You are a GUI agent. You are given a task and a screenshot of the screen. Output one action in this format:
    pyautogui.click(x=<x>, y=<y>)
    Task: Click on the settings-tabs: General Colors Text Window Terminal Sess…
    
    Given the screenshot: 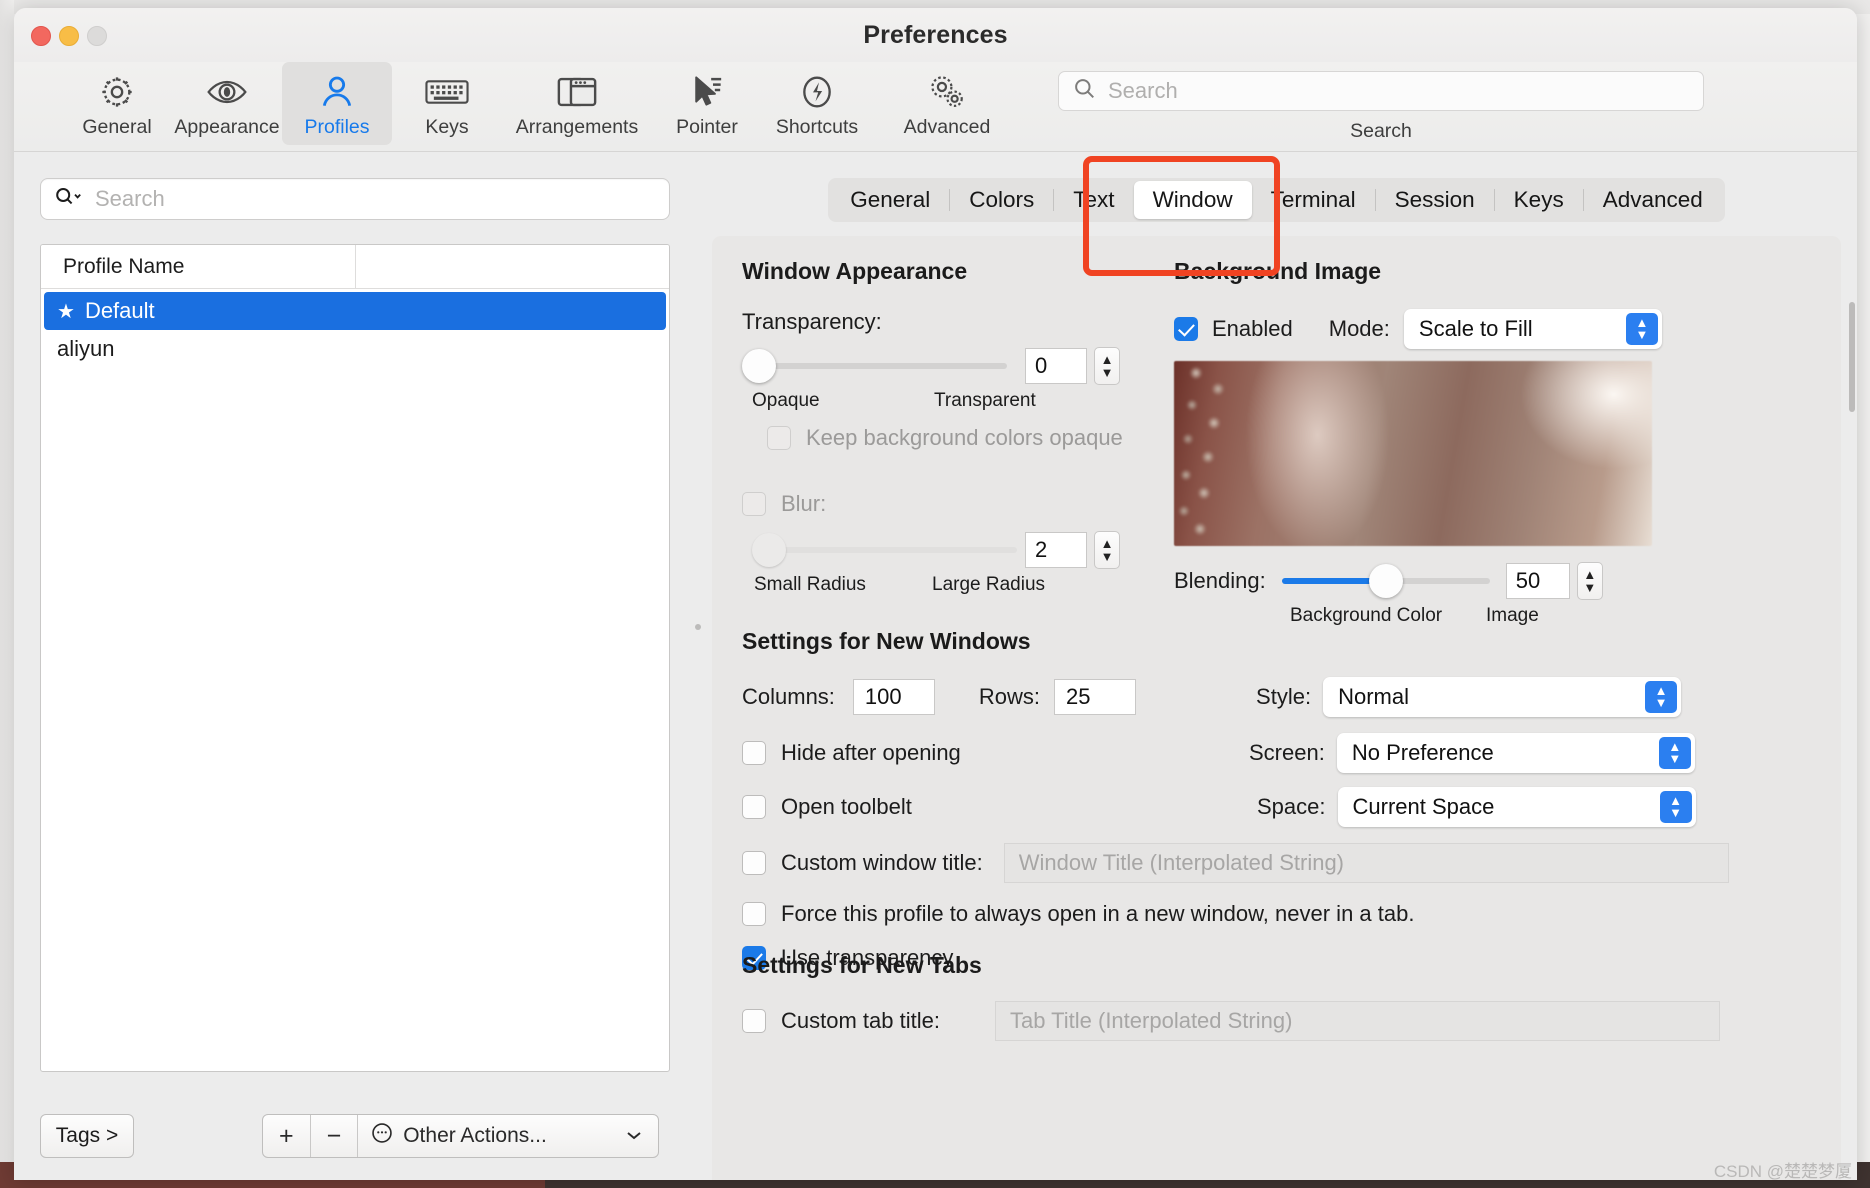 What is the action you would take?
    pyautogui.click(x=1276, y=200)
    